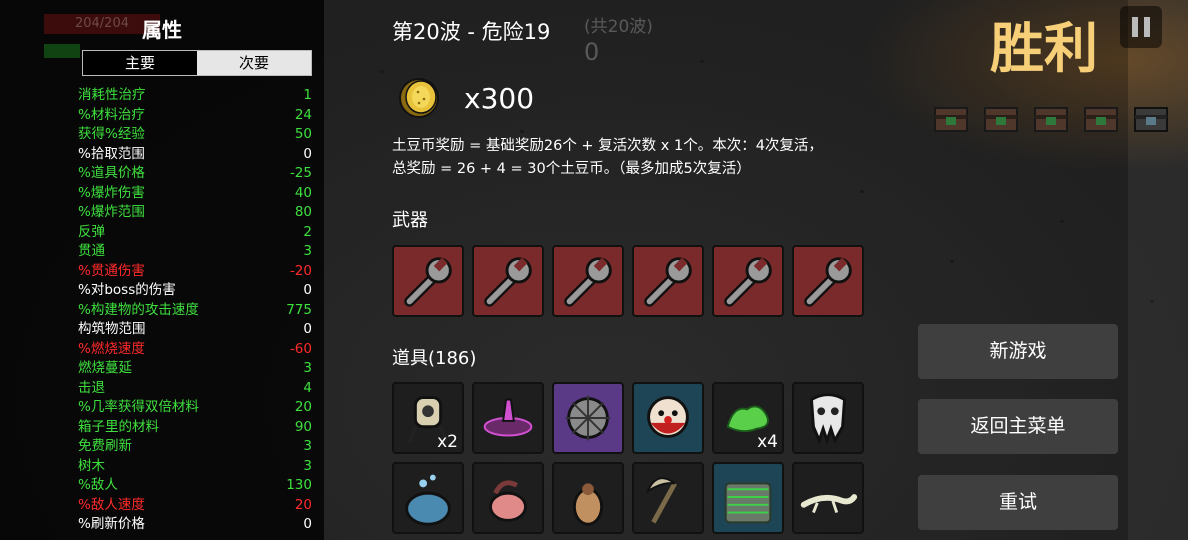 The height and width of the screenshot is (540, 1188). Describe the element at coordinates (195, 467) in the screenshot. I see `stat-row: 树木 3` at that location.